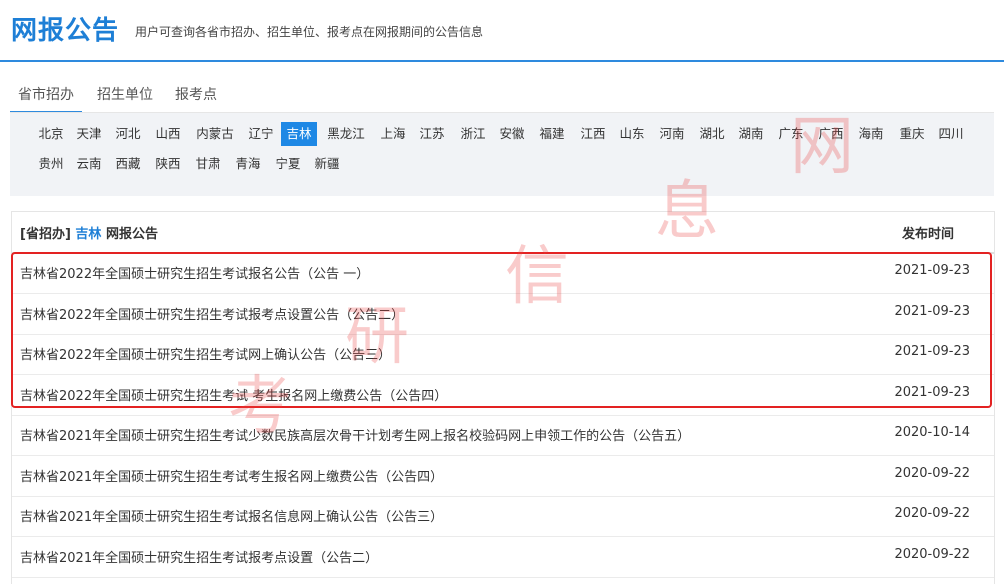  I want to click on province-item: 北京, so click(51, 134).